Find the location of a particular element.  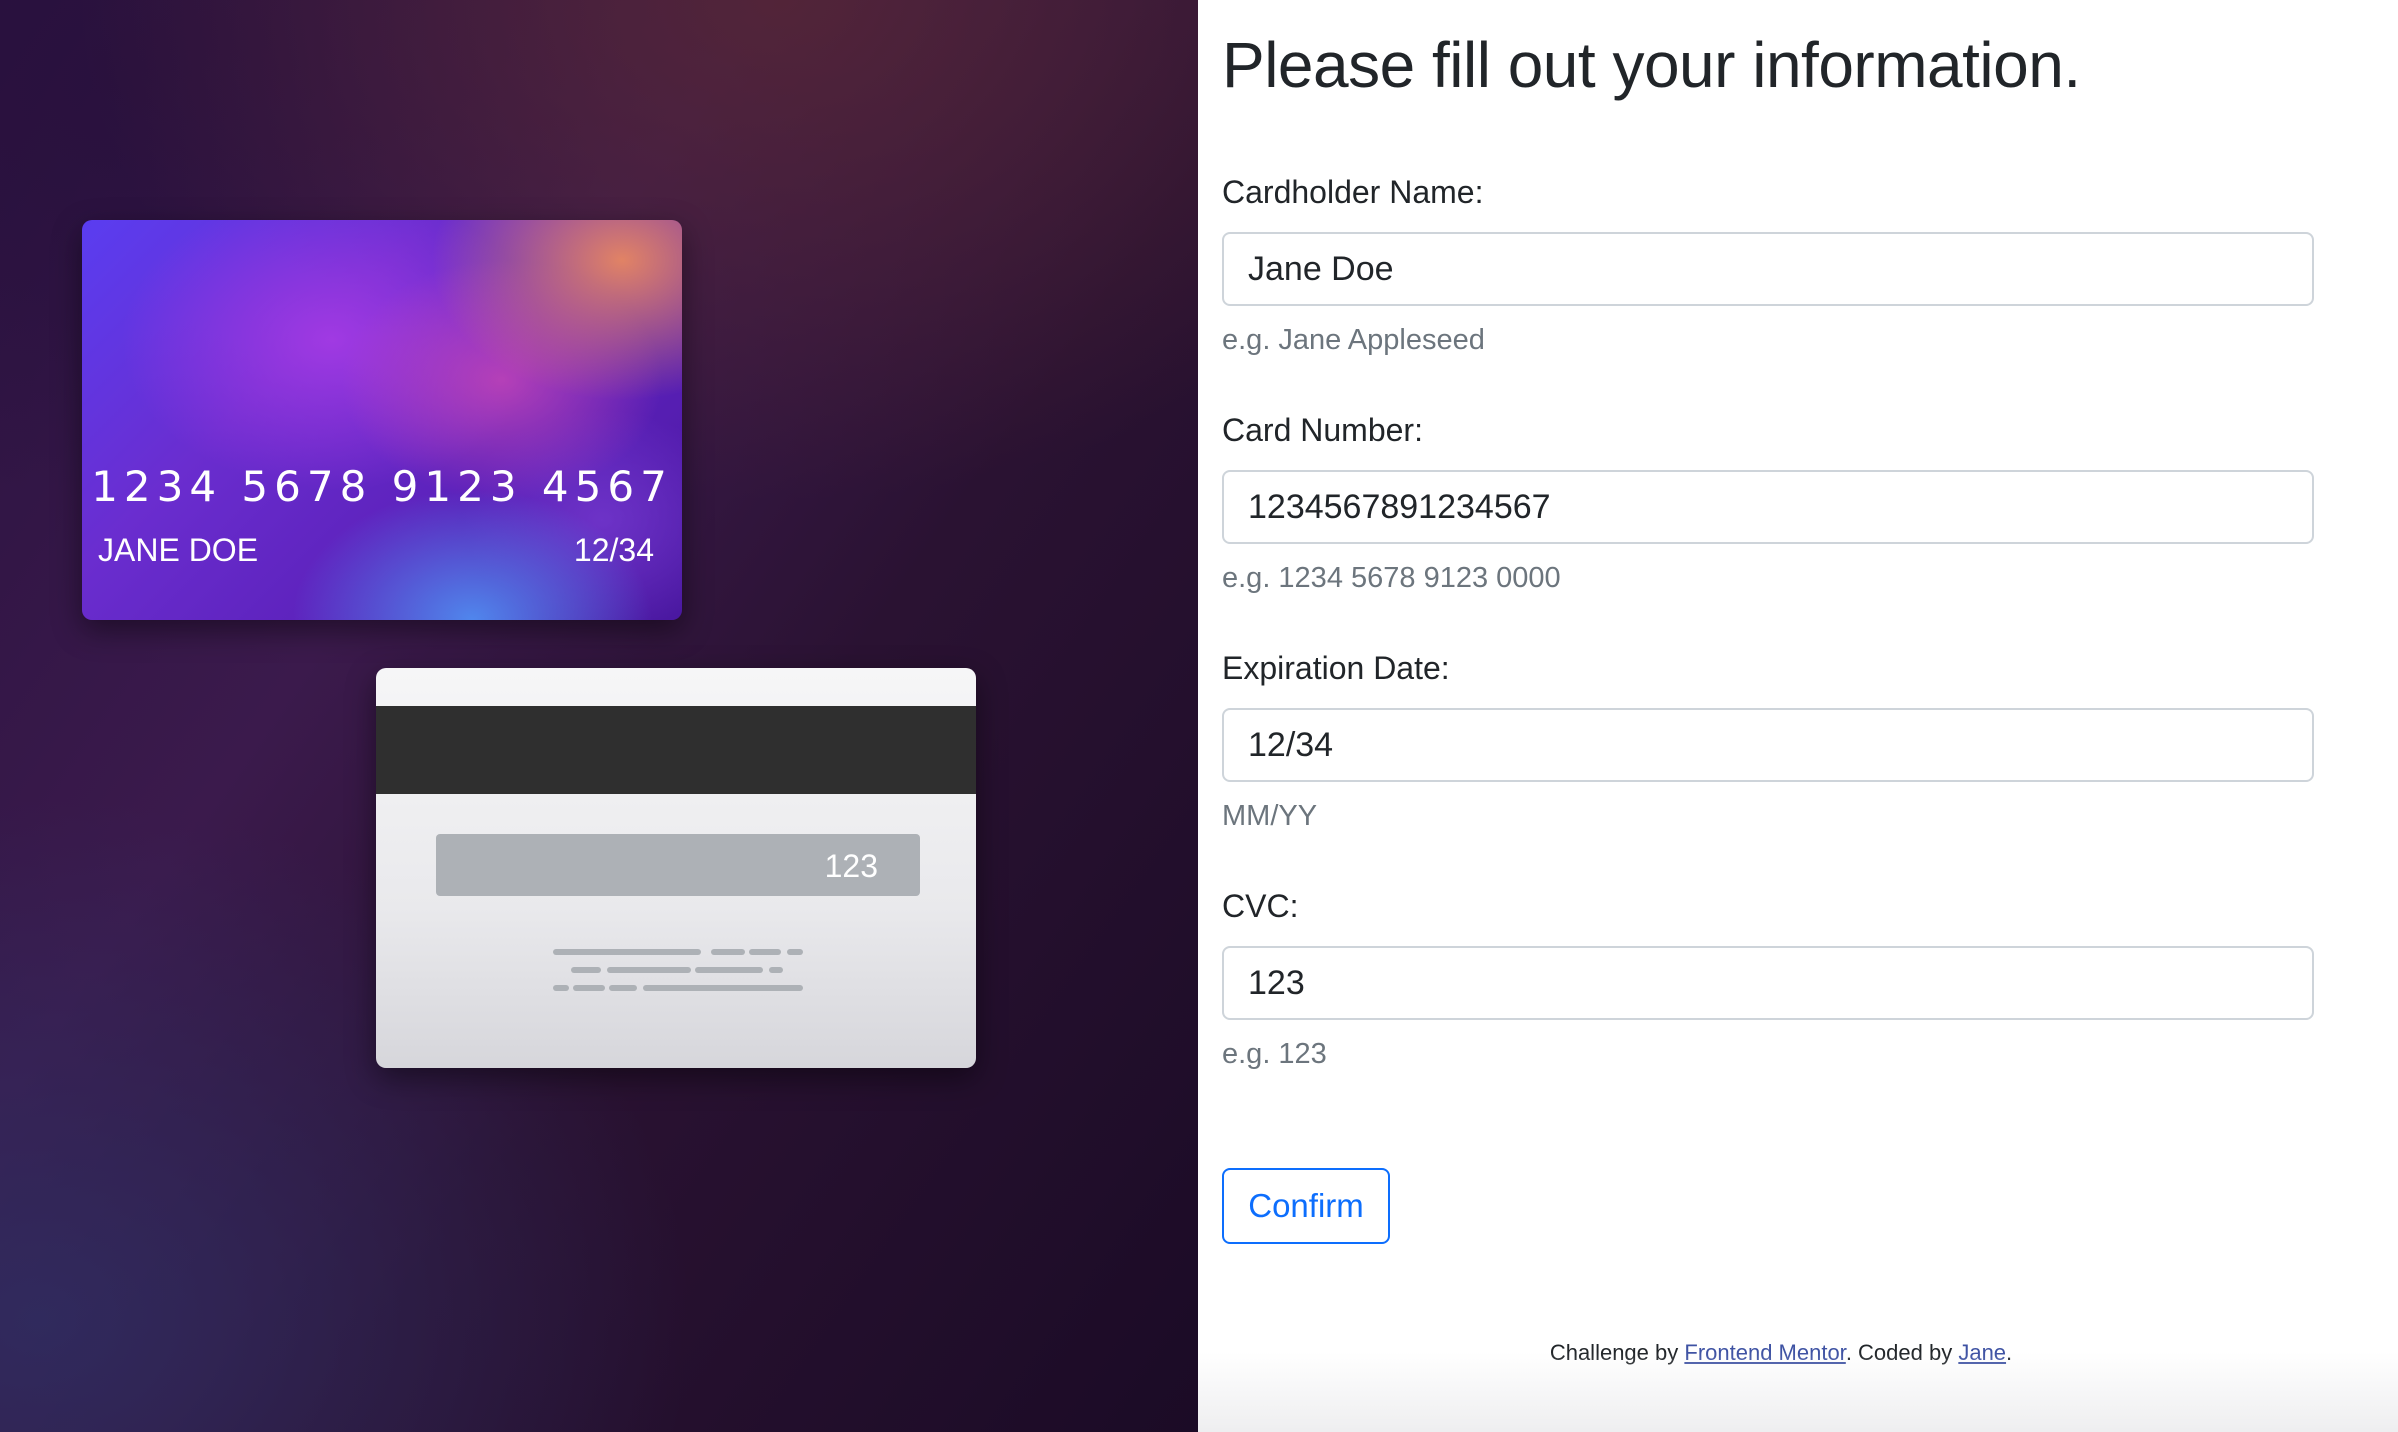

card-front-expiry: 12/34 is located at coordinates (613, 550).